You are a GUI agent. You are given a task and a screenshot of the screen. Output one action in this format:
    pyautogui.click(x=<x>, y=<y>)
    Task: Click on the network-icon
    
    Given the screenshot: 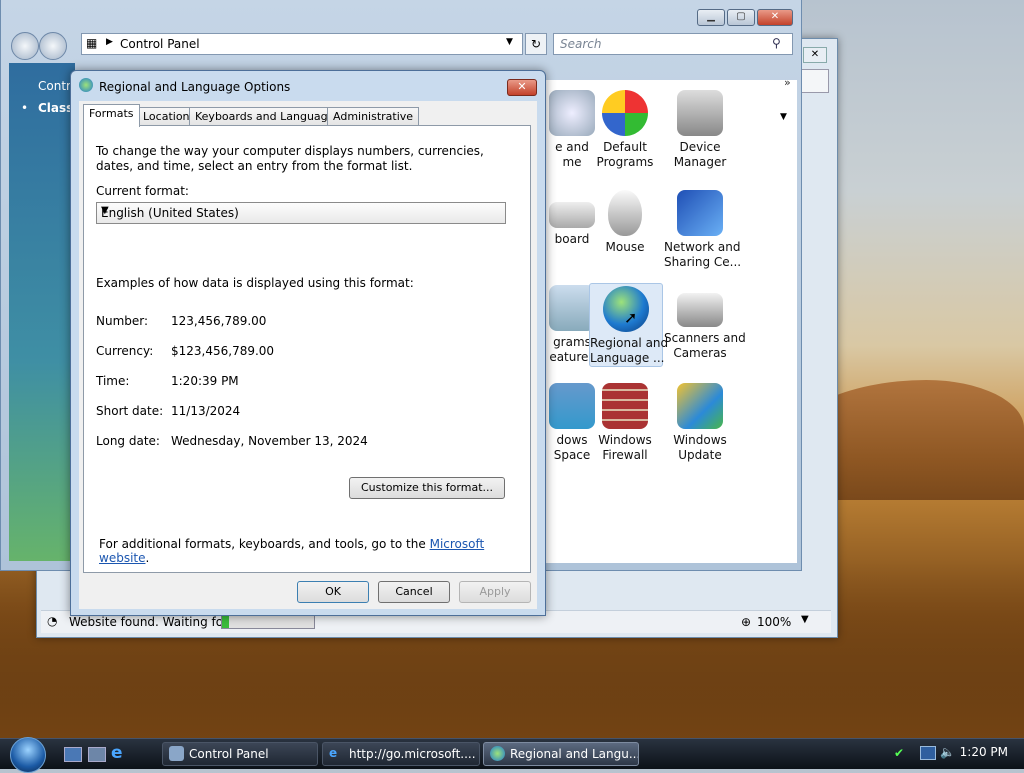 What is the action you would take?
    pyautogui.click(x=700, y=213)
    